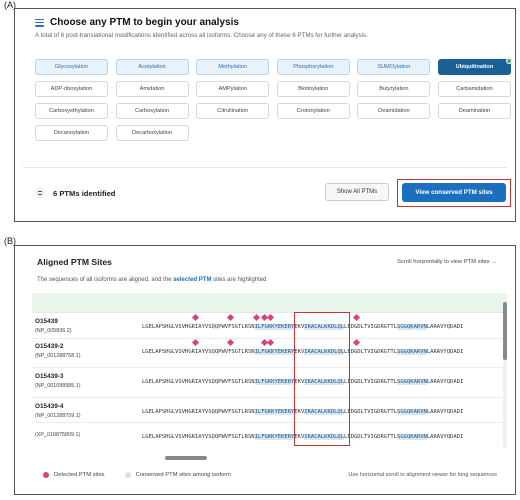  I want to click on scroll-hint: Scroll horizontally to view PTM sites →, so click(447, 262).